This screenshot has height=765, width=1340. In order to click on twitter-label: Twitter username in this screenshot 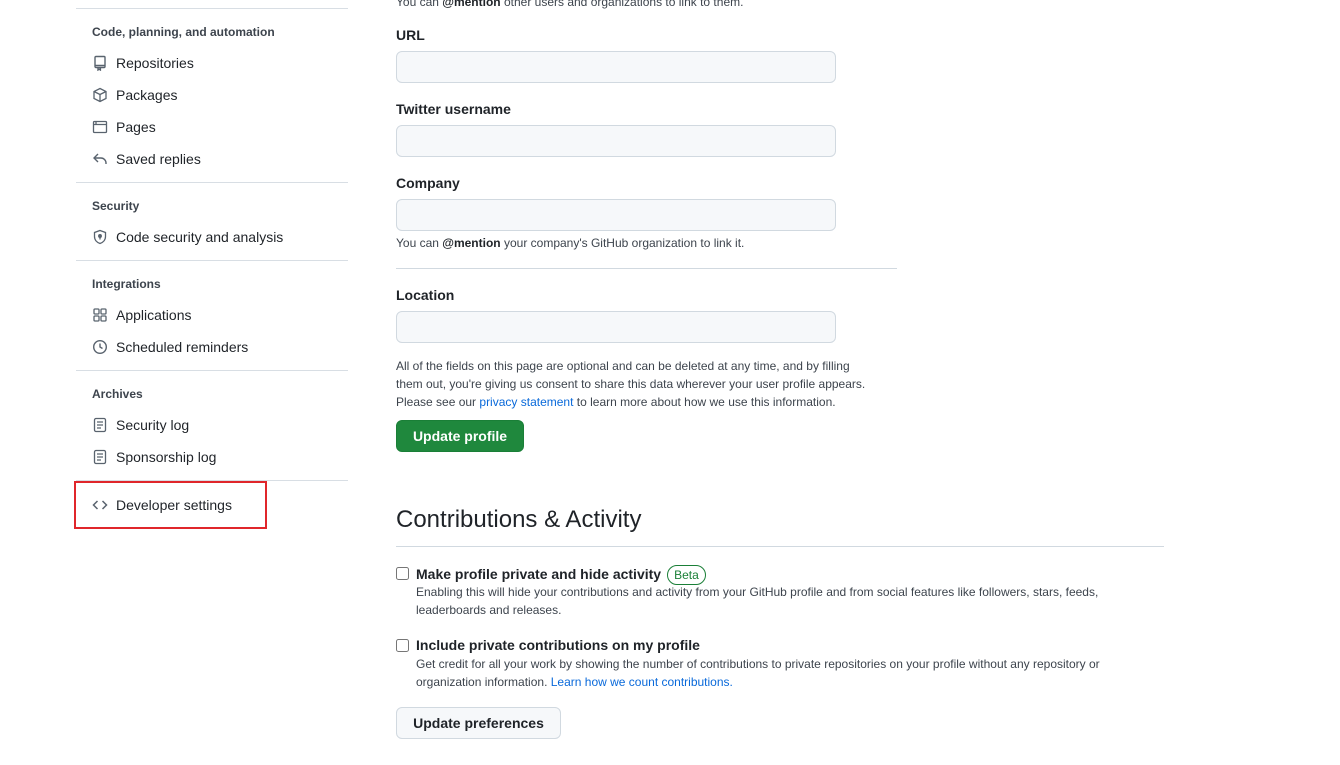, I will do `click(453, 109)`.